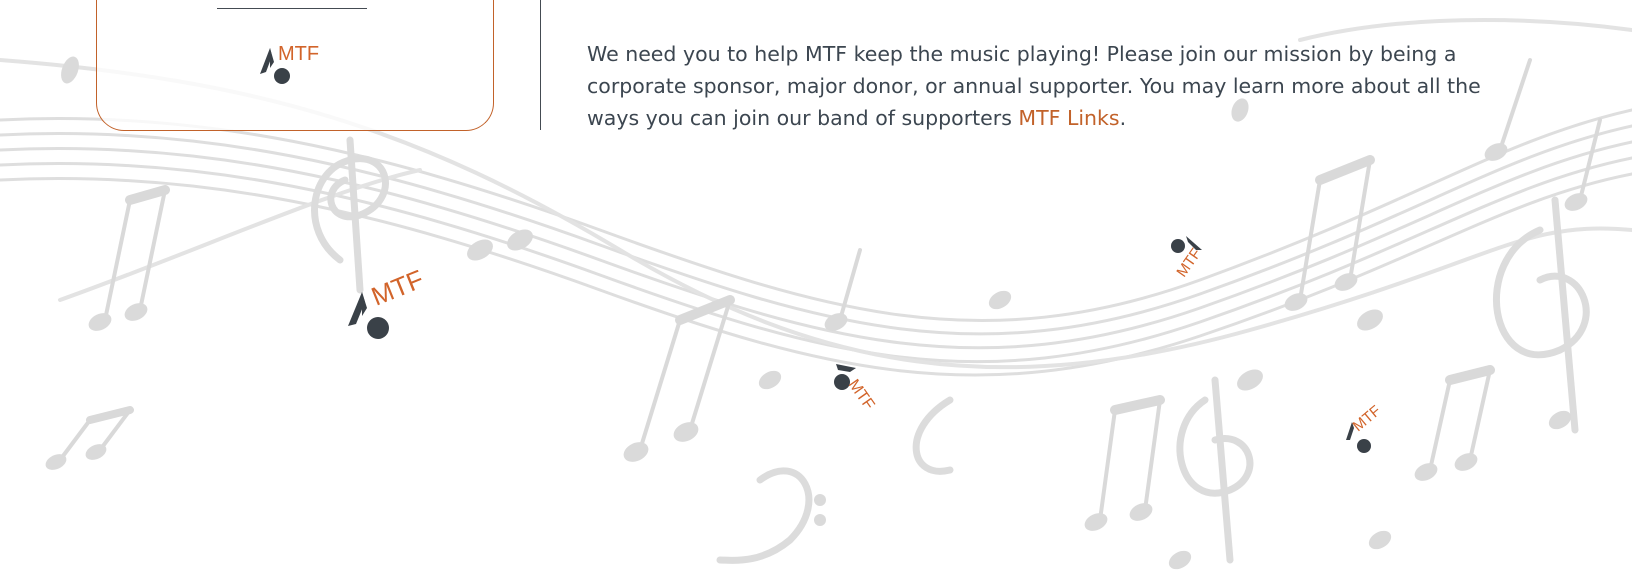  I want to click on mtf-logo-large: MTF, so click(388, 304).